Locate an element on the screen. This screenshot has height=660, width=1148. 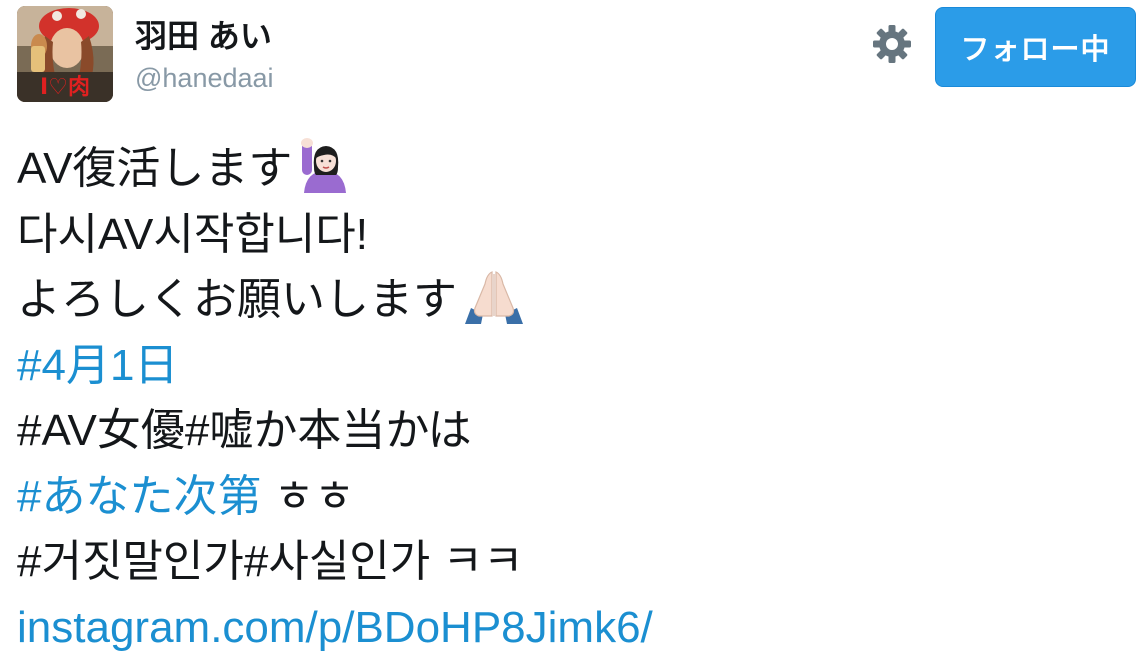
avatar-caption: I♡肉 is located at coordinates (65, 87).